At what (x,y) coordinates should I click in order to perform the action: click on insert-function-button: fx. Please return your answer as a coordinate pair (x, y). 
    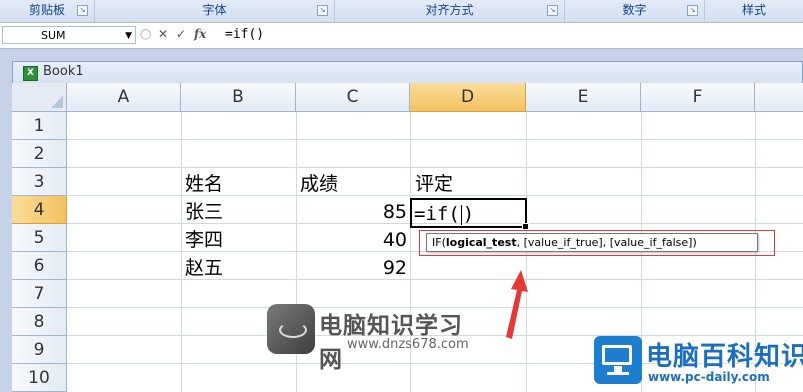
    Looking at the image, I should click on (200, 34).